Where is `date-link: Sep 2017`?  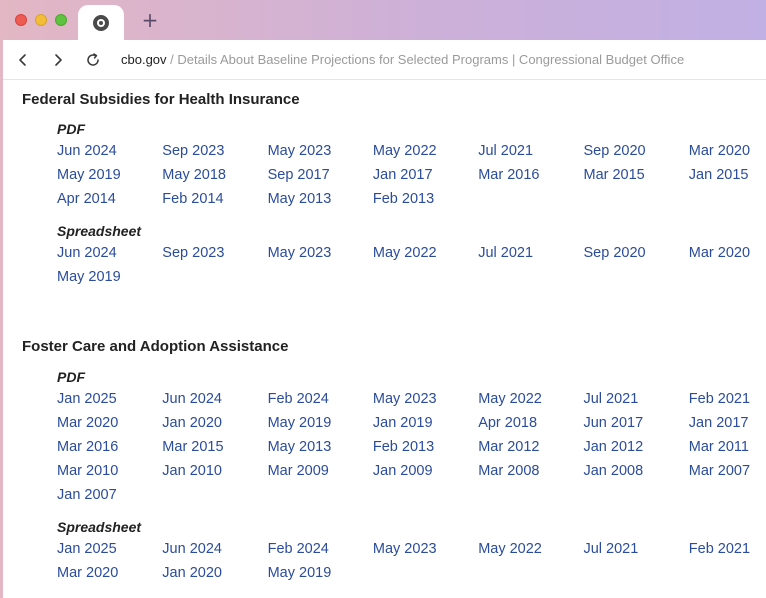
date-link: Sep 2017 is located at coordinates (320, 175).